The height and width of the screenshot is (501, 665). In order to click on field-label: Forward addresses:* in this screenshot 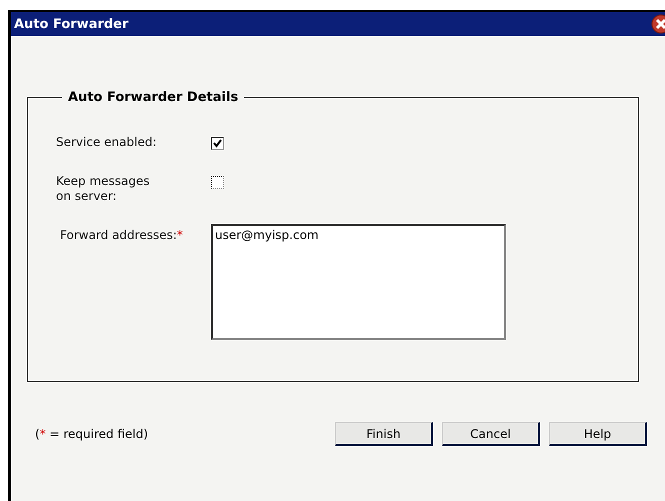, I will do `click(121, 235)`.